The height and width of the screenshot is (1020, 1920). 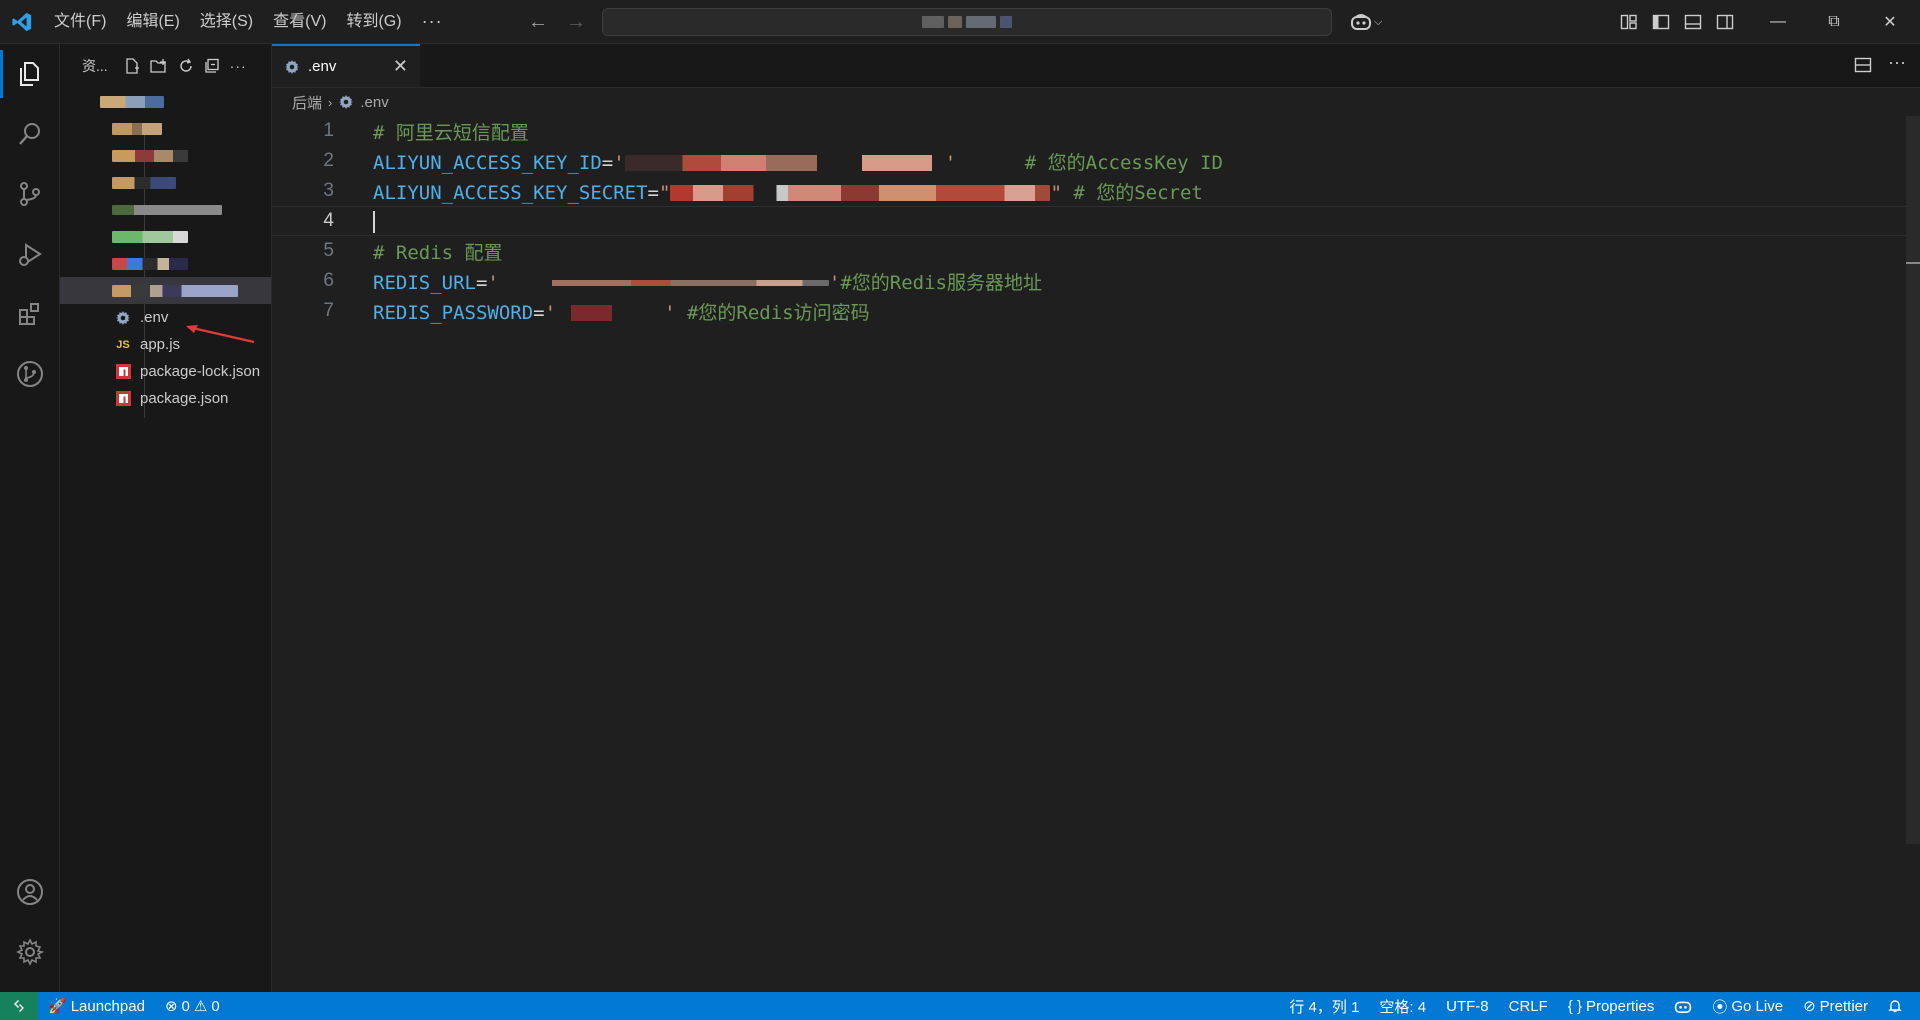 I want to click on file-label: .env, so click(x=154, y=317).